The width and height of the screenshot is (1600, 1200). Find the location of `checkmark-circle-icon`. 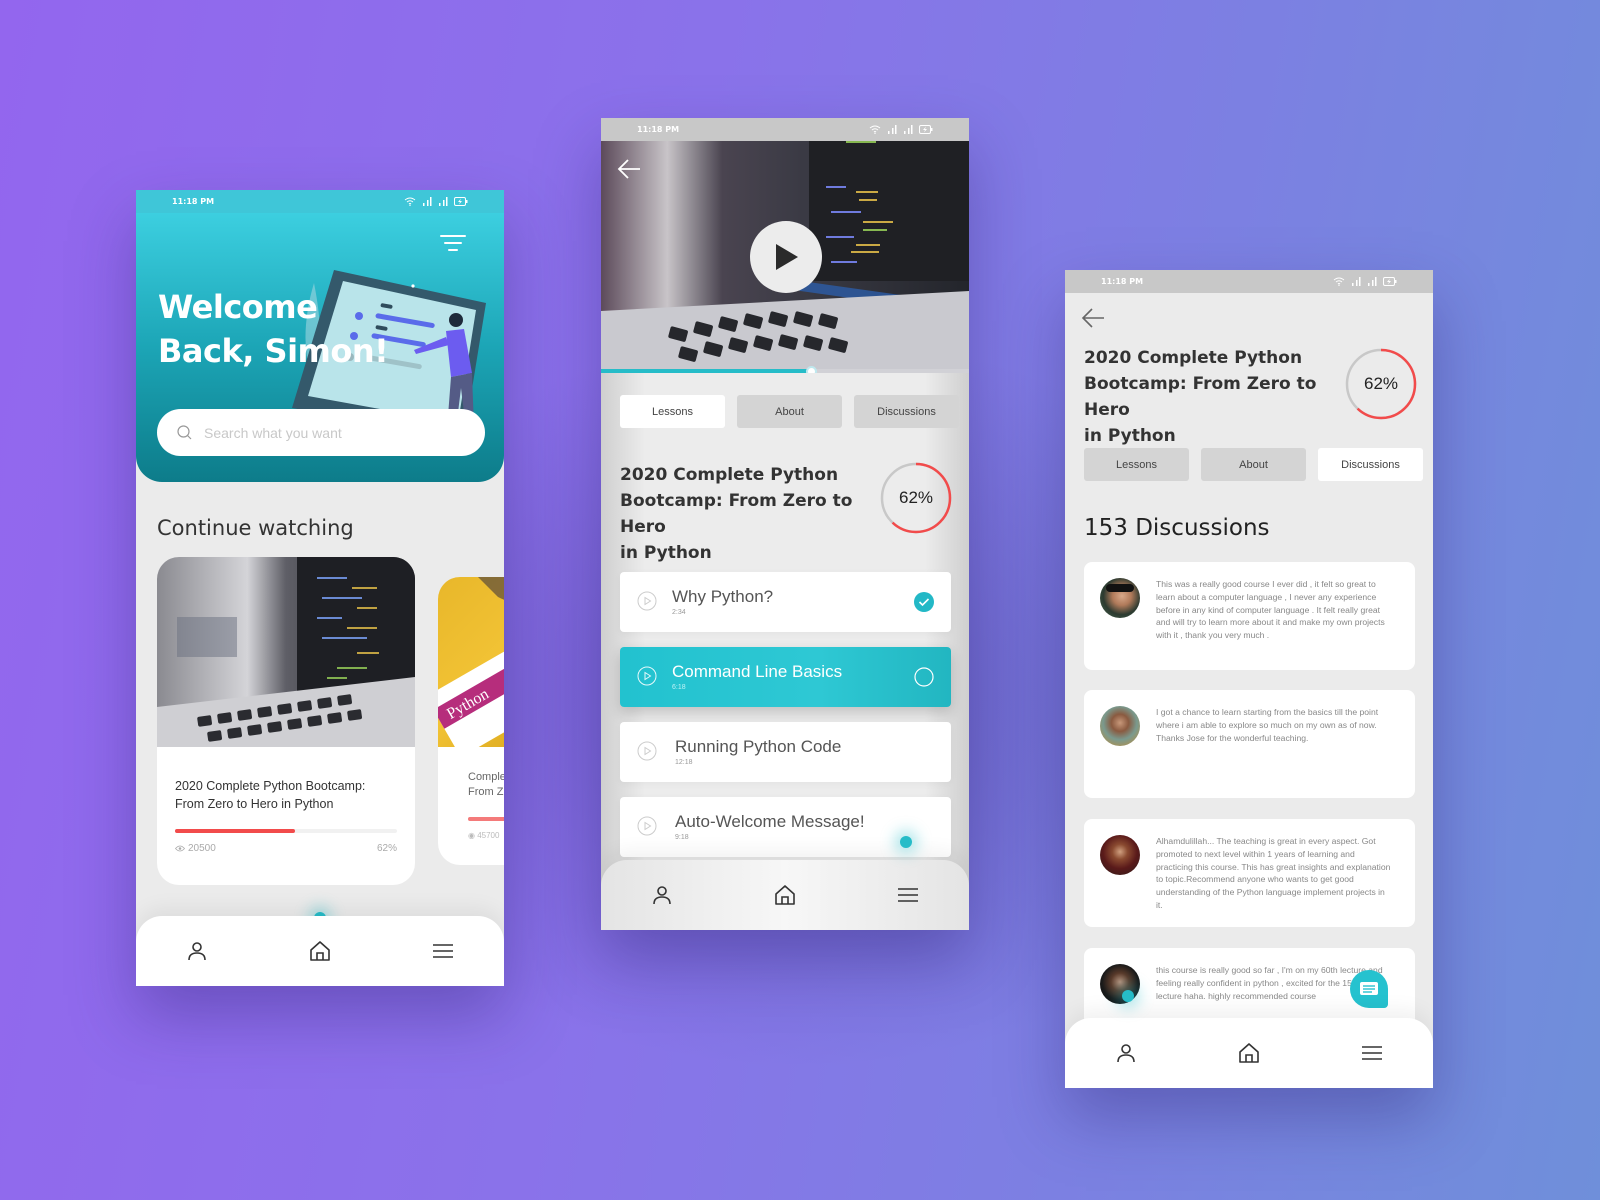

checkmark-circle-icon is located at coordinates (924, 602).